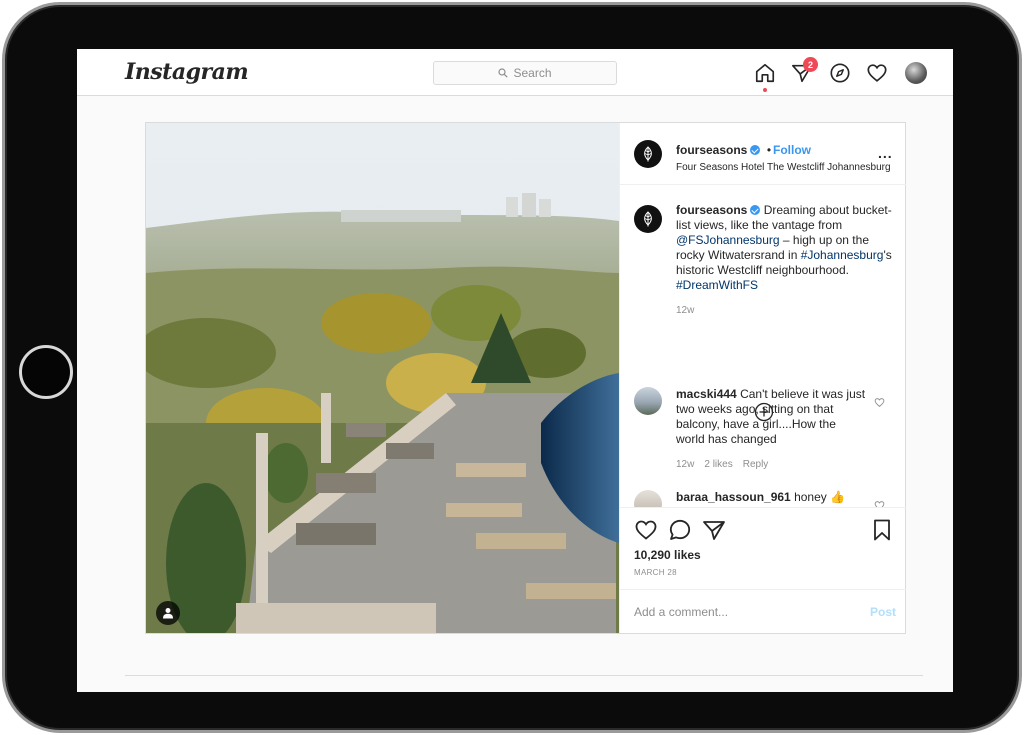 The height and width of the screenshot is (735, 1024). I want to click on caption-author-avatar, so click(648, 219).